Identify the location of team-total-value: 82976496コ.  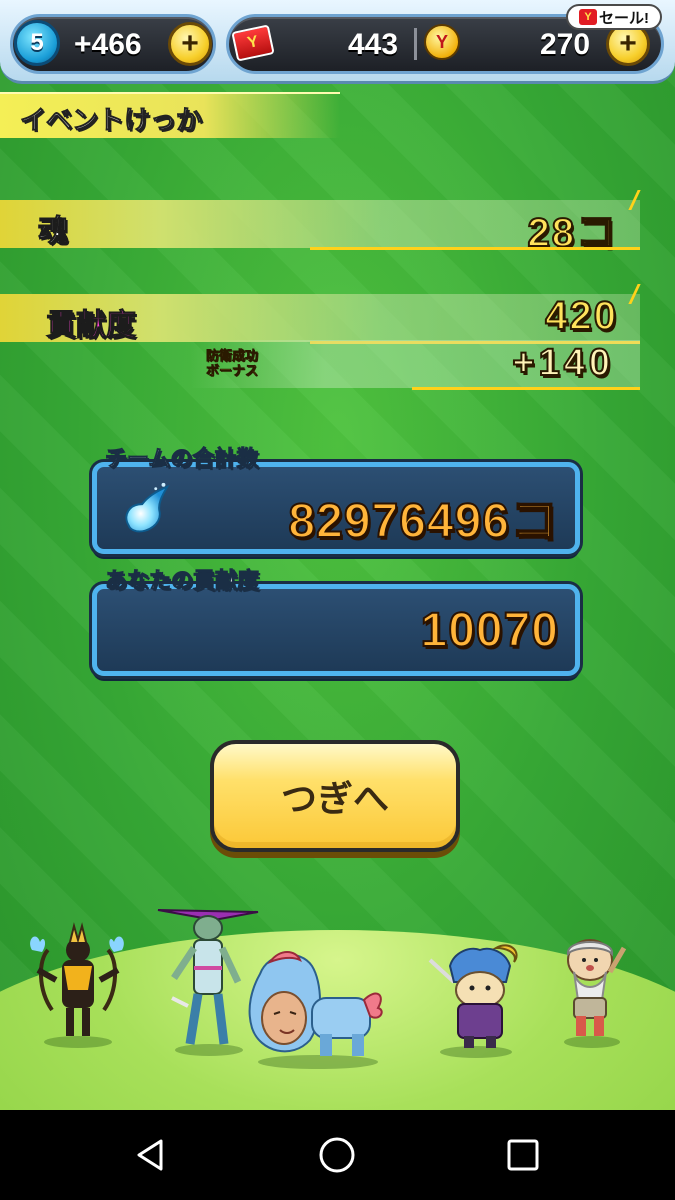
(423, 521).